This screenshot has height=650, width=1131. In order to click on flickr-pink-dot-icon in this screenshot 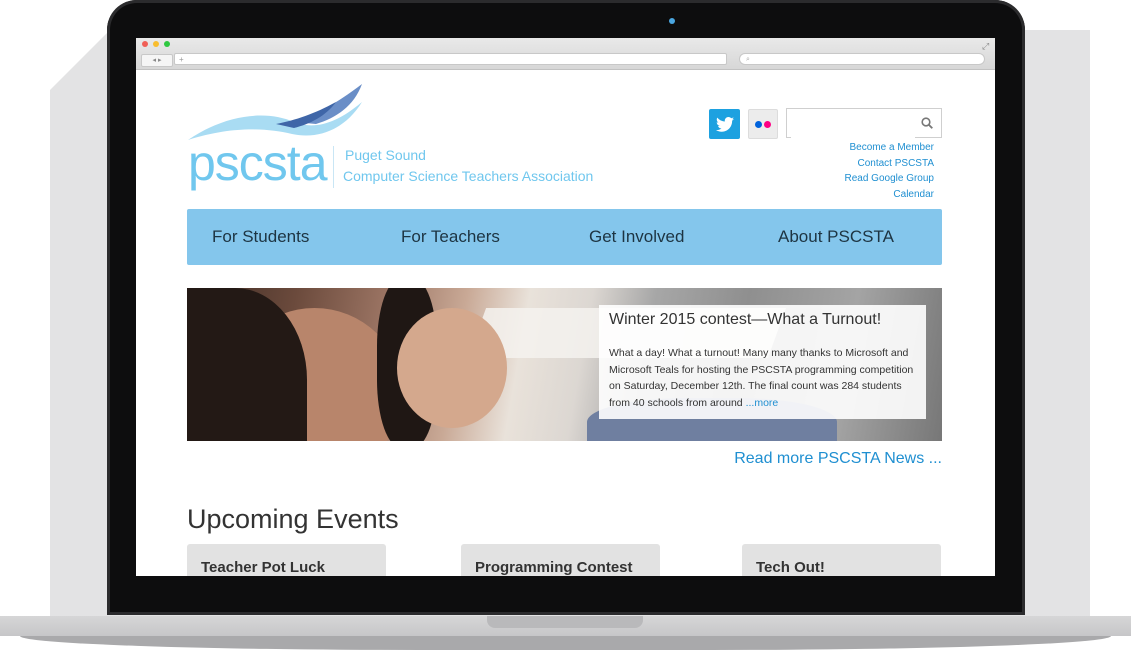, I will do `click(767, 124)`.